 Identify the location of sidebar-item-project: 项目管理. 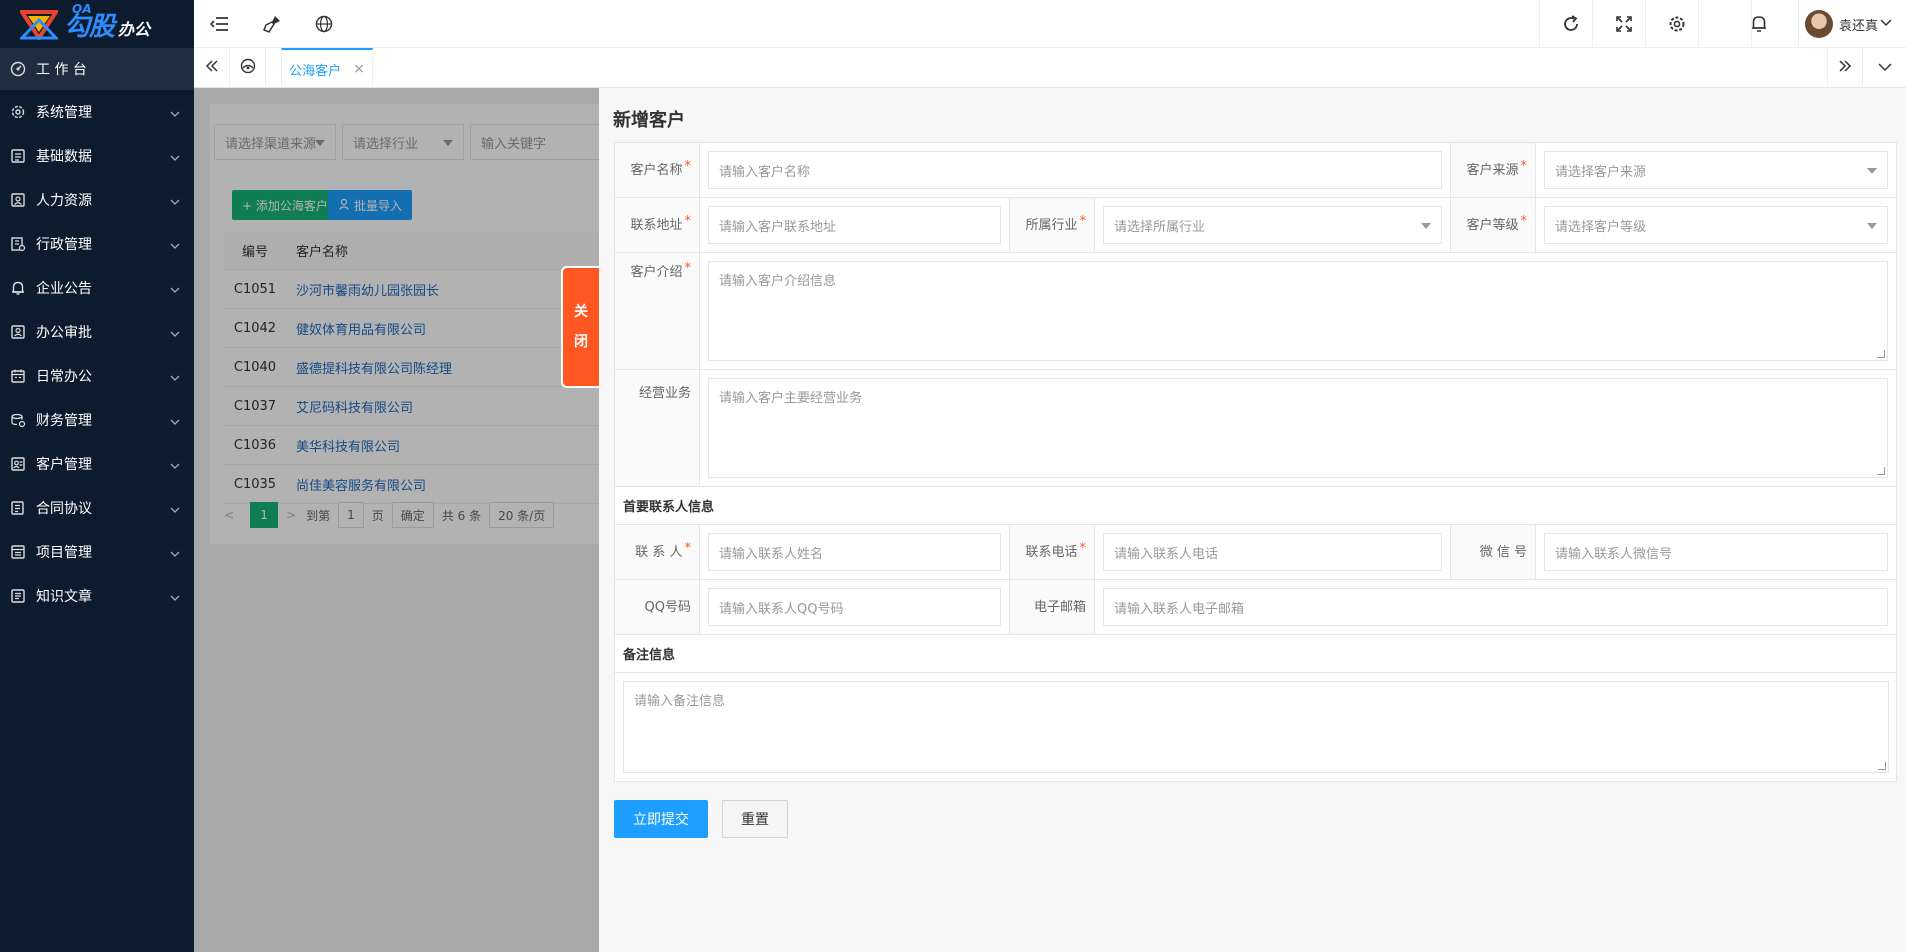
(97, 552).